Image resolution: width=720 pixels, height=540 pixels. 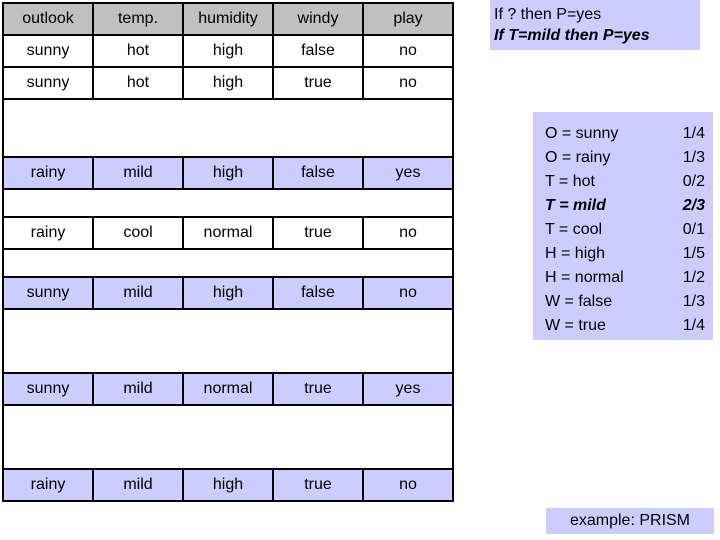 I want to click on table-row: sunny hot high false no, so click(x=228, y=51).